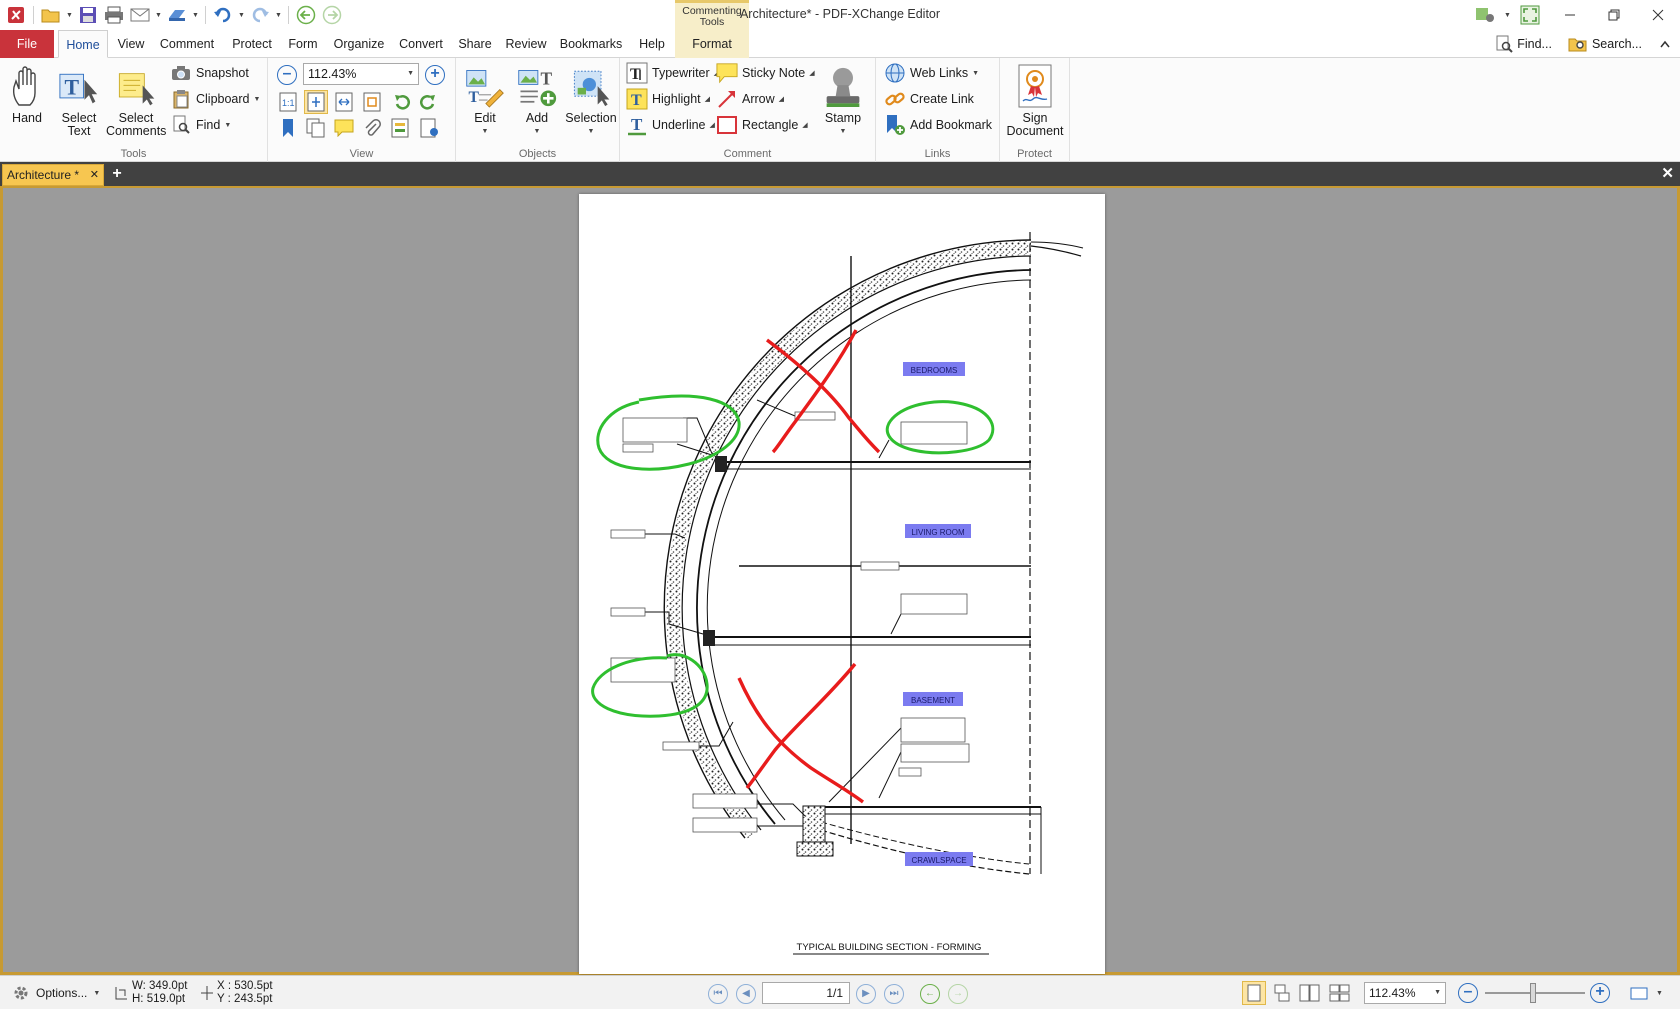  Describe the element at coordinates (316, 128) in the screenshot. I see `thumbnails-pane-icon` at that location.